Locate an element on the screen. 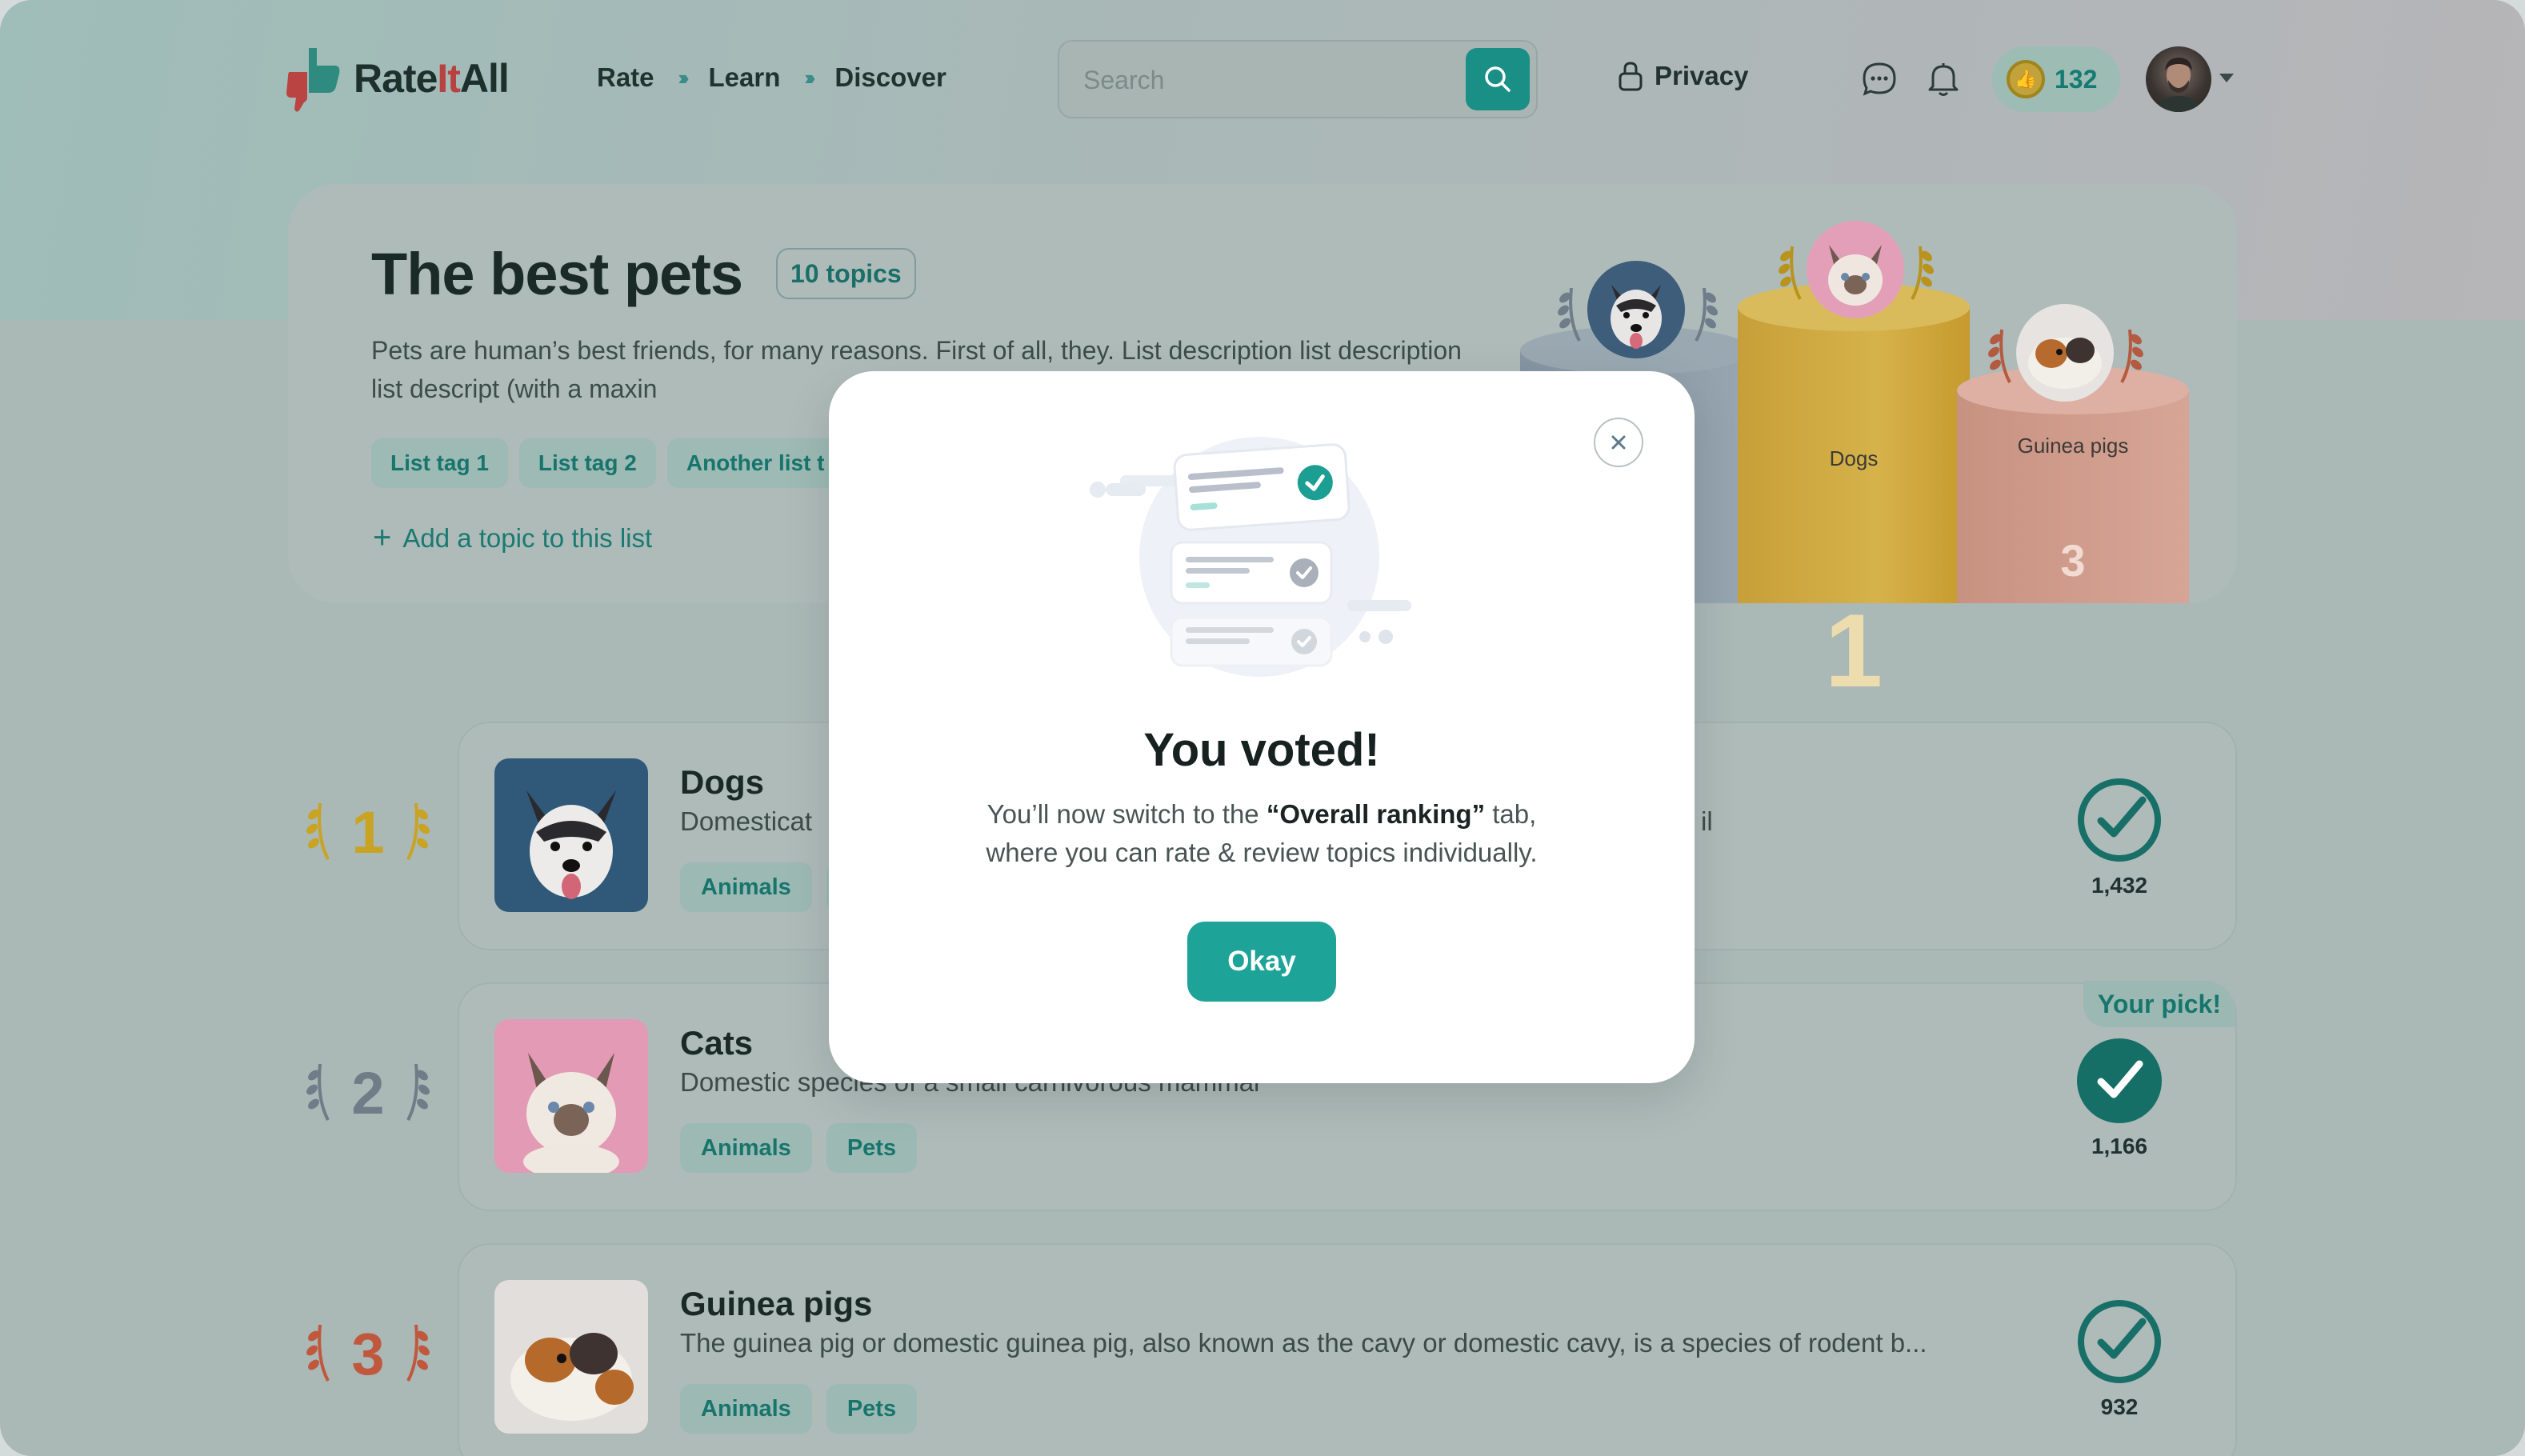 This screenshot has height=1456, width=2525. coin-balance: 👍 132 is located at coordinates (2056, 79).